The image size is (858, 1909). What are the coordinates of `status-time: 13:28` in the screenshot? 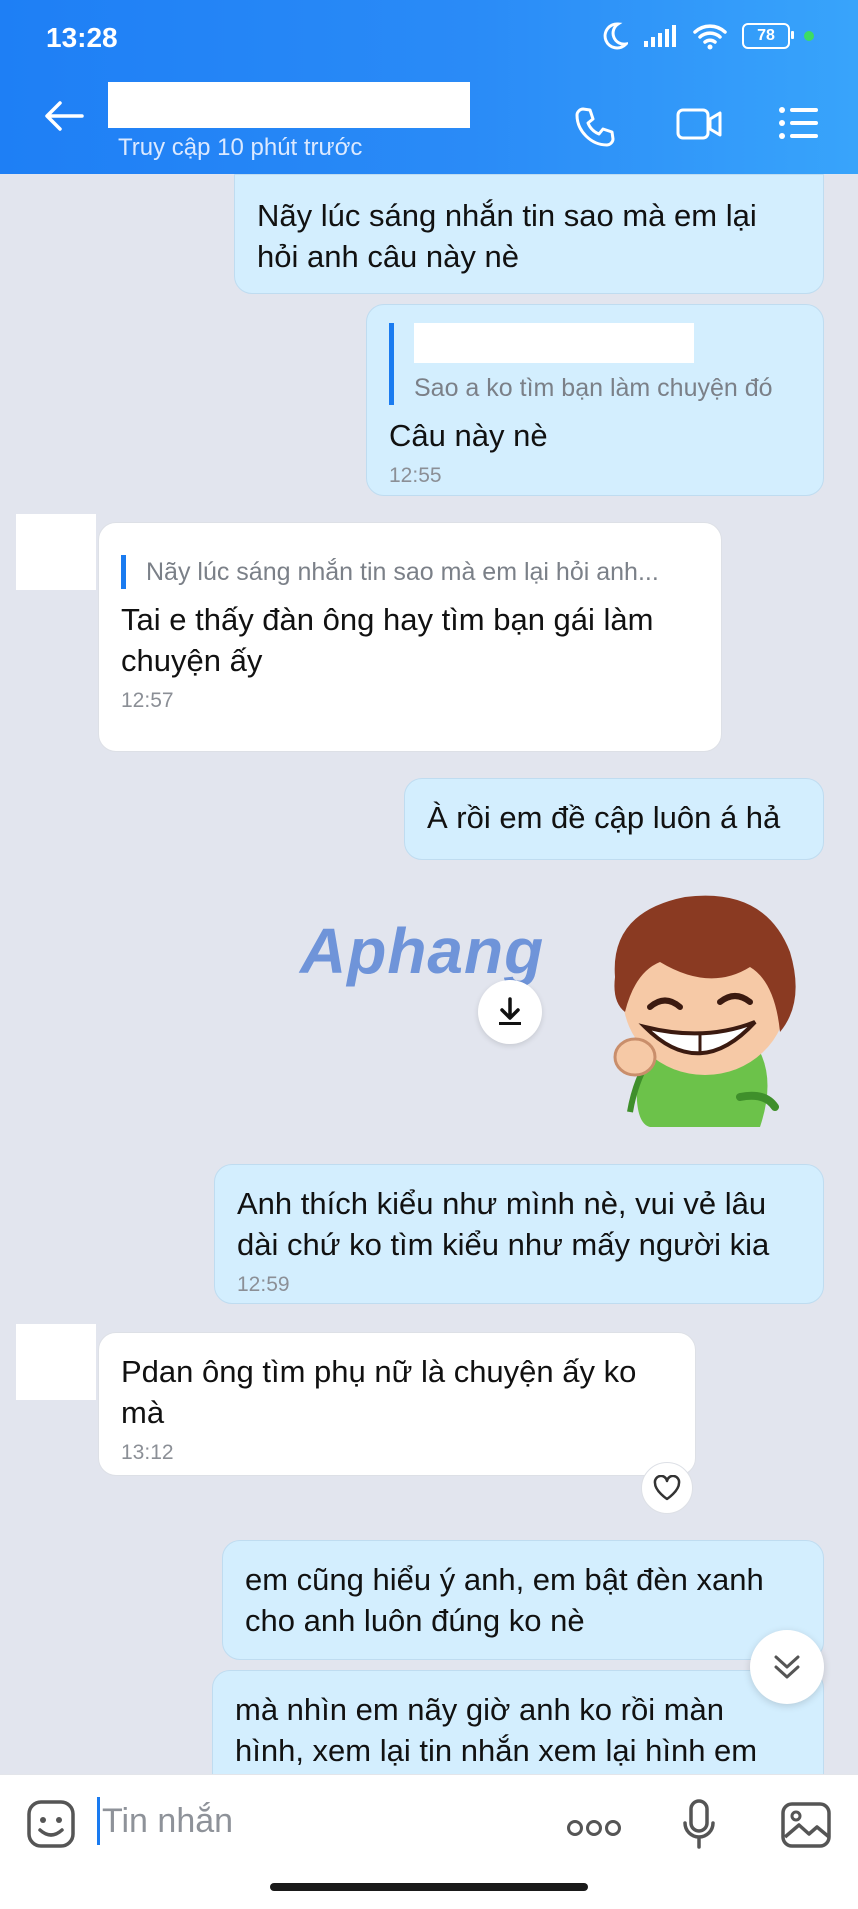 It's located at (82, 37).